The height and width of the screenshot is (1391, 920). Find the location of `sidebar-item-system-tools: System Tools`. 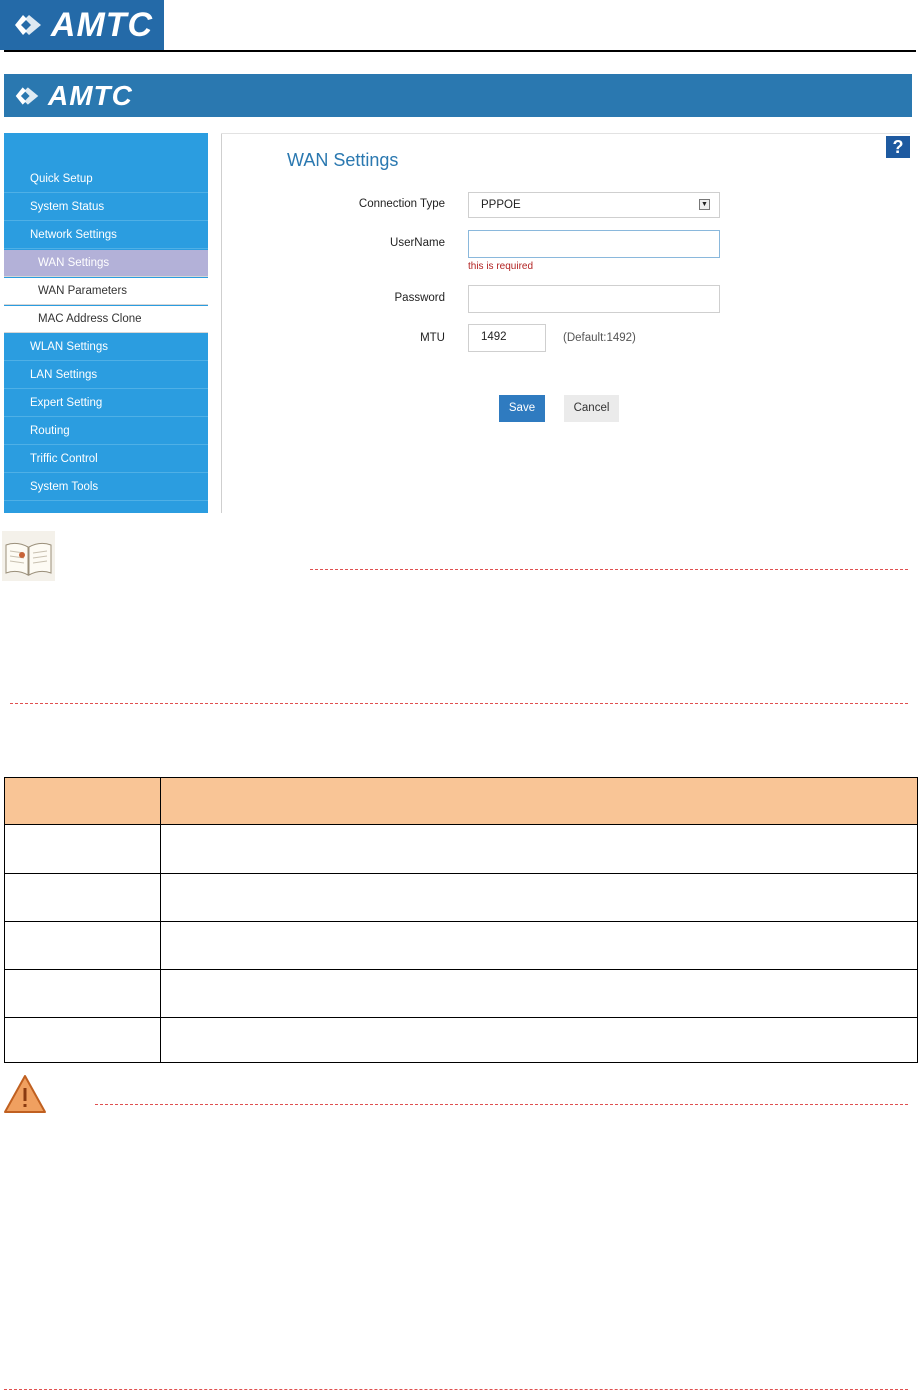

sidebar-item-system-tools: System Tools is located at coordinates (106, 487).